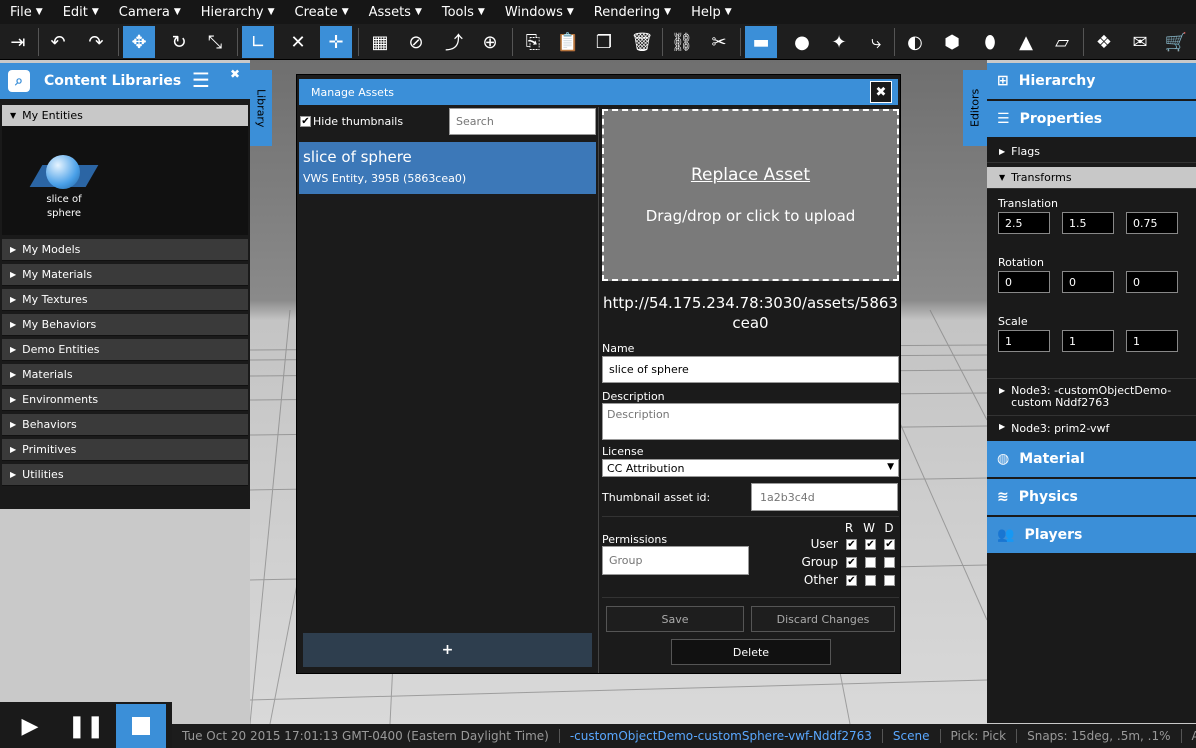  I want to click on cylinder-icon: ⬮, so click(990, 42).